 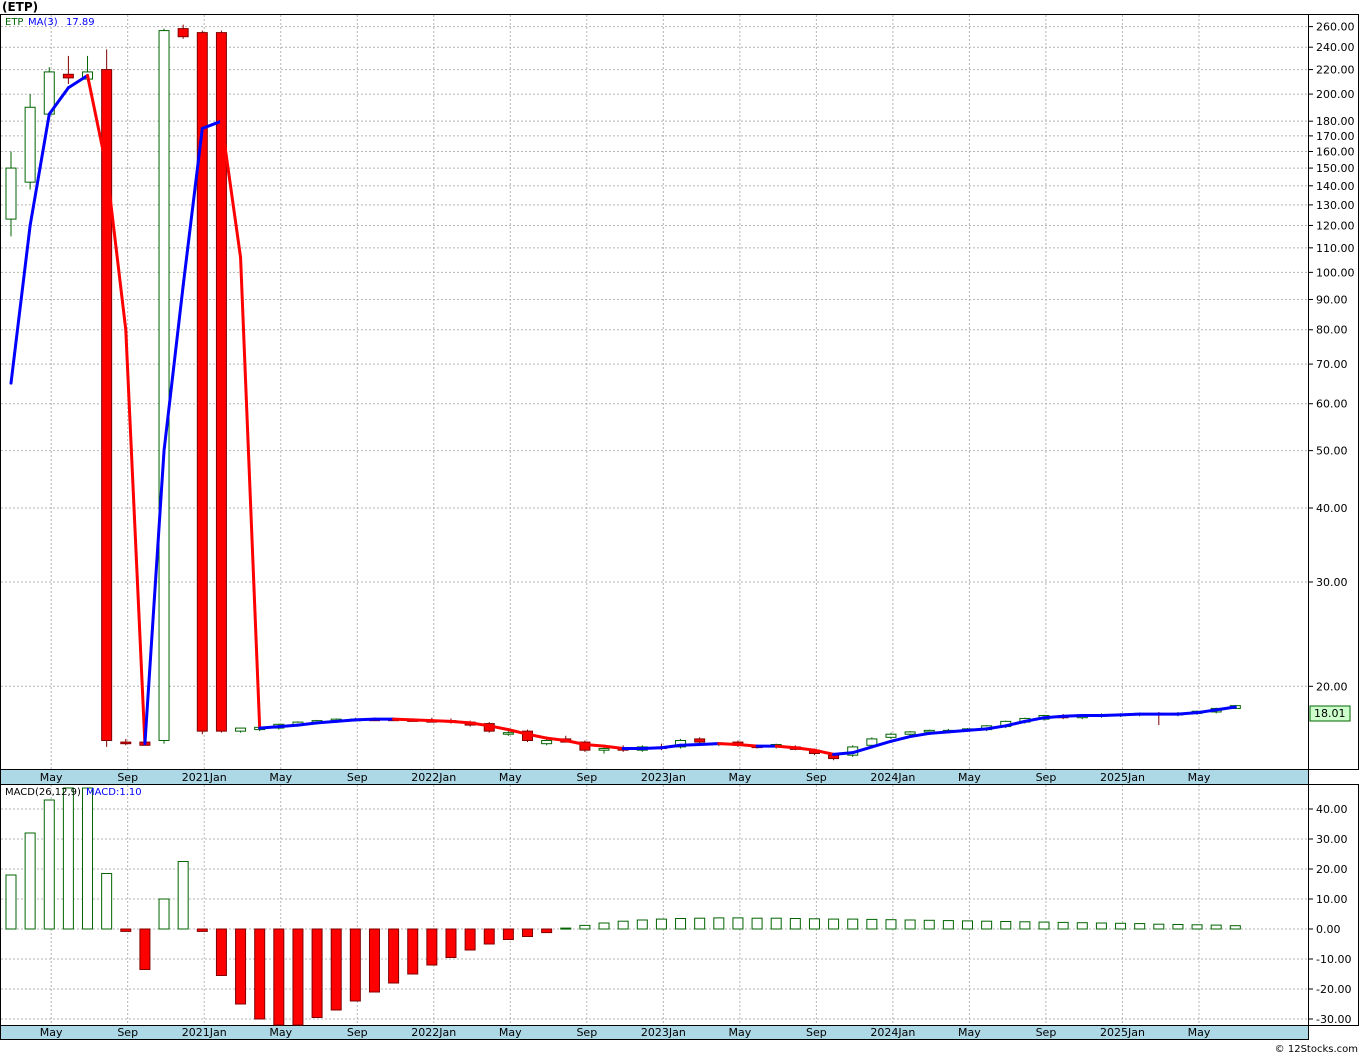 What do you see at coordinates (1333, 959) in the screenshot?
I see `macd-y-tick-label: -10.00` at bounding box center [1333, 959].